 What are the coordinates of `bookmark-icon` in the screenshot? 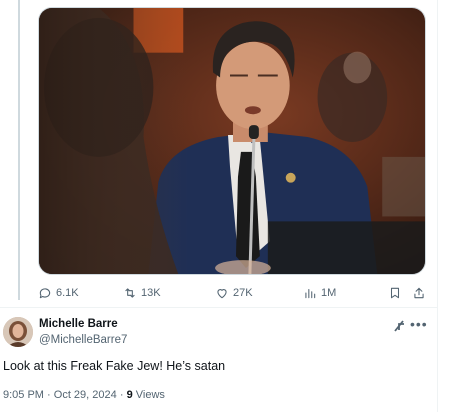 It's located at (395, 293).